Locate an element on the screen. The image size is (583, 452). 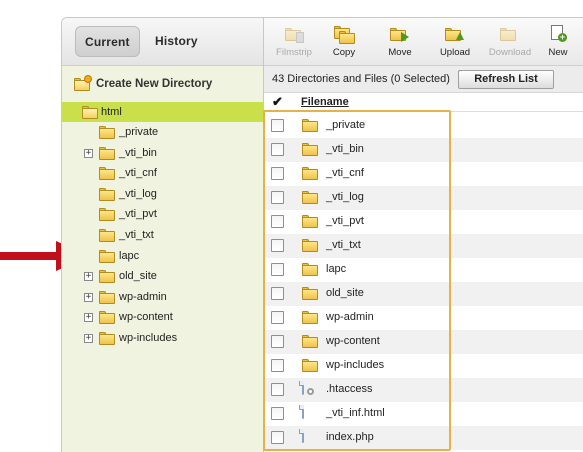
download-label: Download is located at coordinates (510, 52).